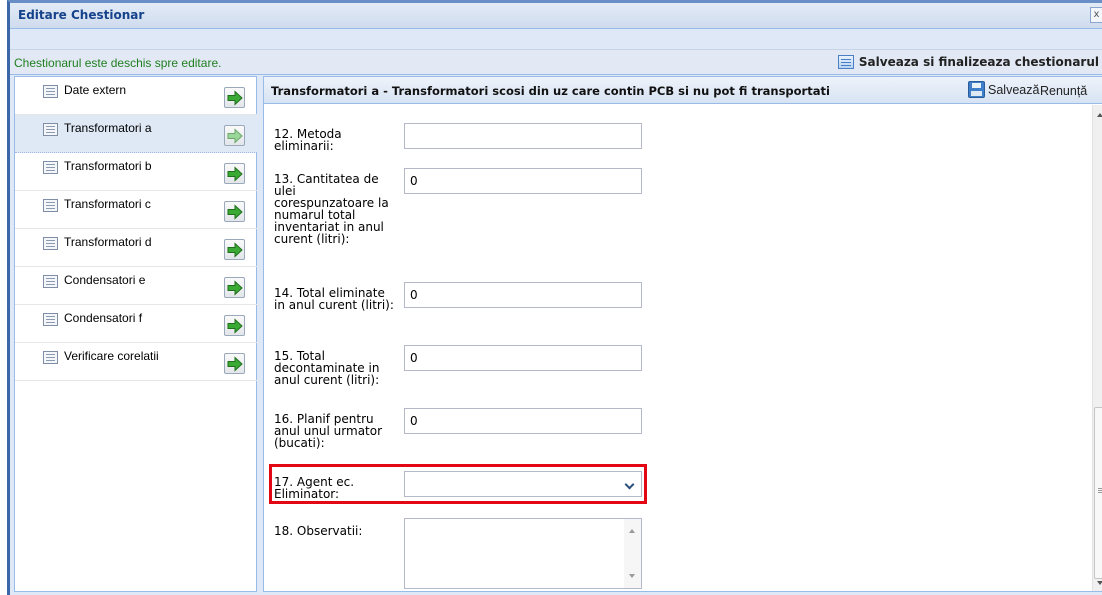  What do you see at coordinates (976, 89) in the screenshot?
I see `floppy-disk-icon` at bounding box center [976, 89].